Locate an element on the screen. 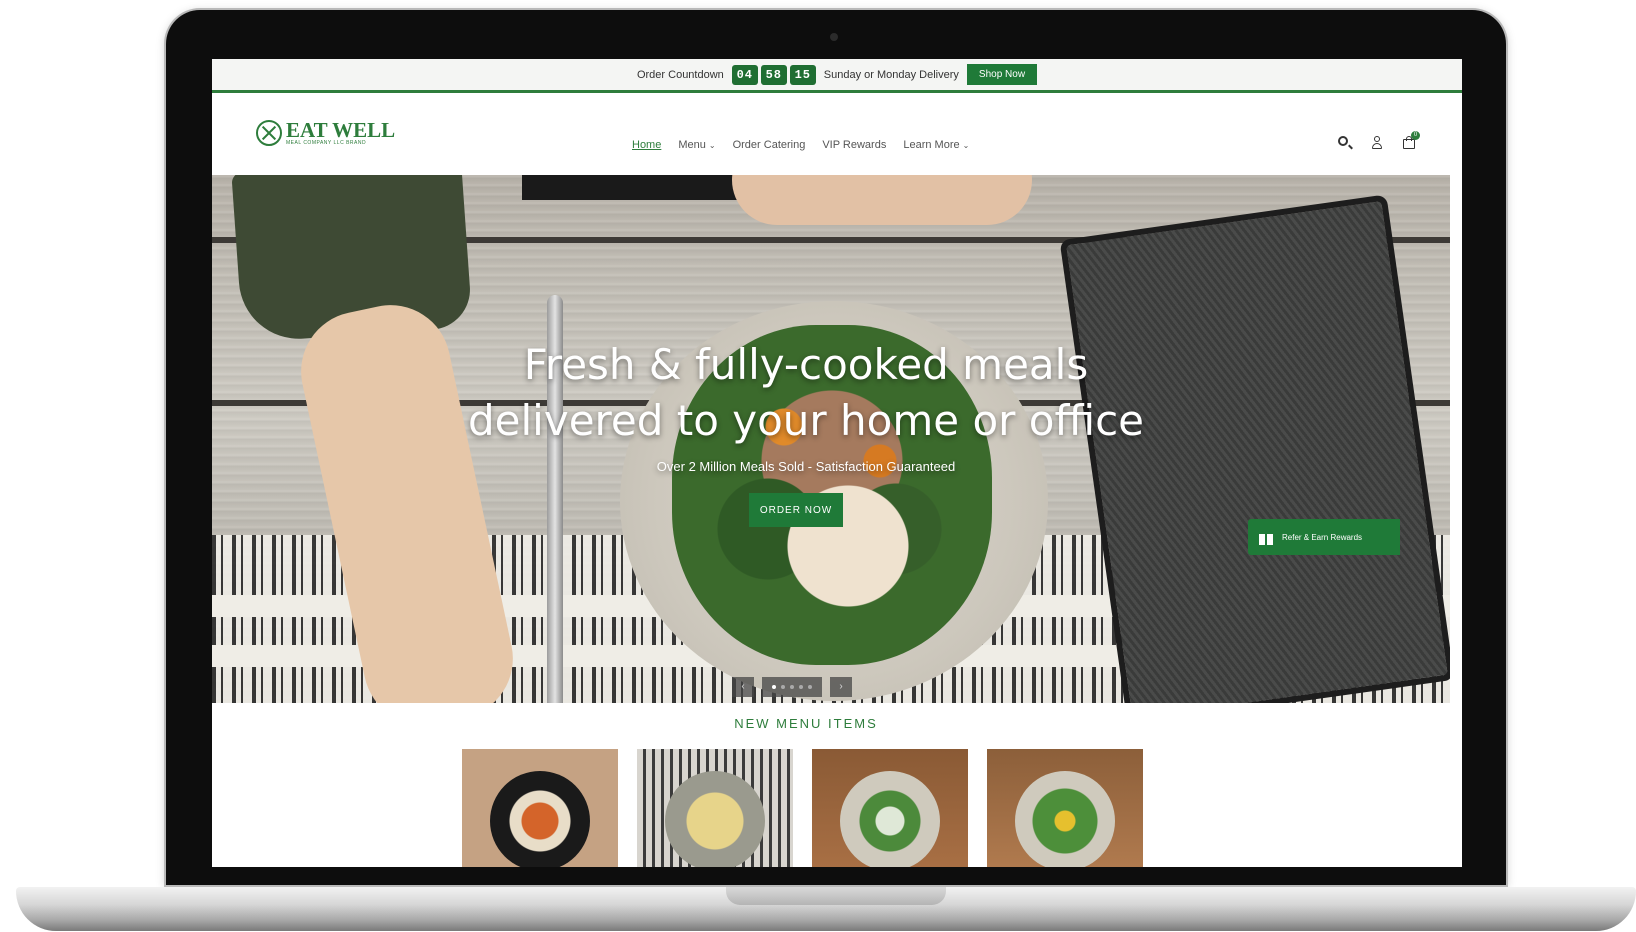 This screenshot has width=1636, height=932. nav-item-order-catering: Order Catering is located at coordinates (769, 145).